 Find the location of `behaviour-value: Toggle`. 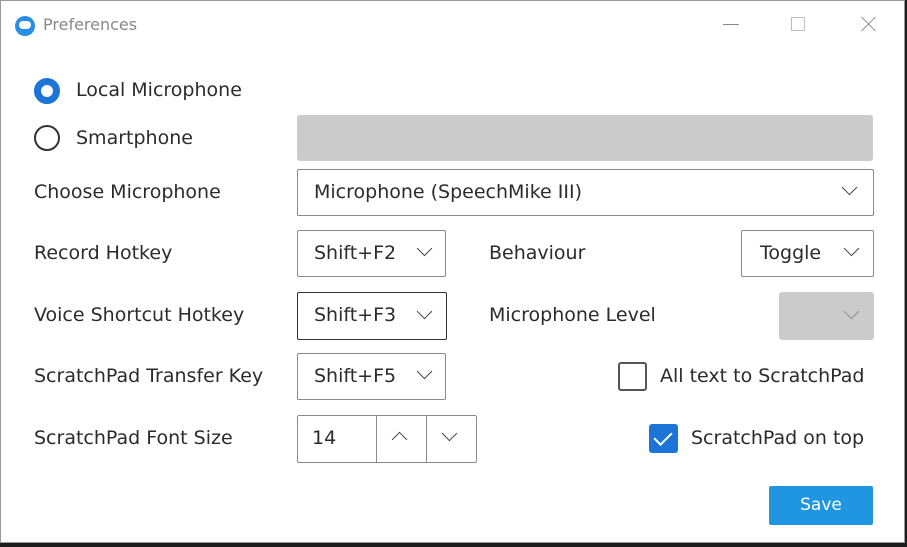

behaviour-value: Toggle is located at coordinates (791, 253).